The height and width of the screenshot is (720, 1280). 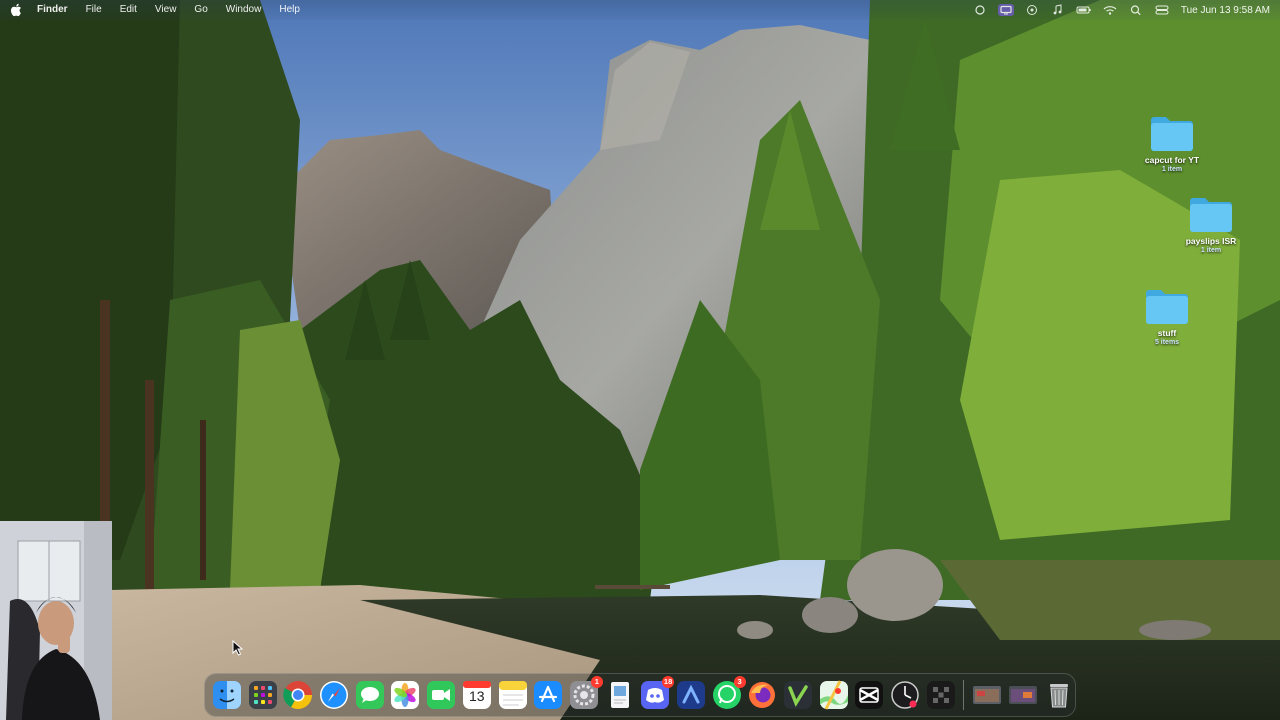 I want to click on desktop-folder-payslips: payslips ISR 1 item, so click(x=1211, y=225).